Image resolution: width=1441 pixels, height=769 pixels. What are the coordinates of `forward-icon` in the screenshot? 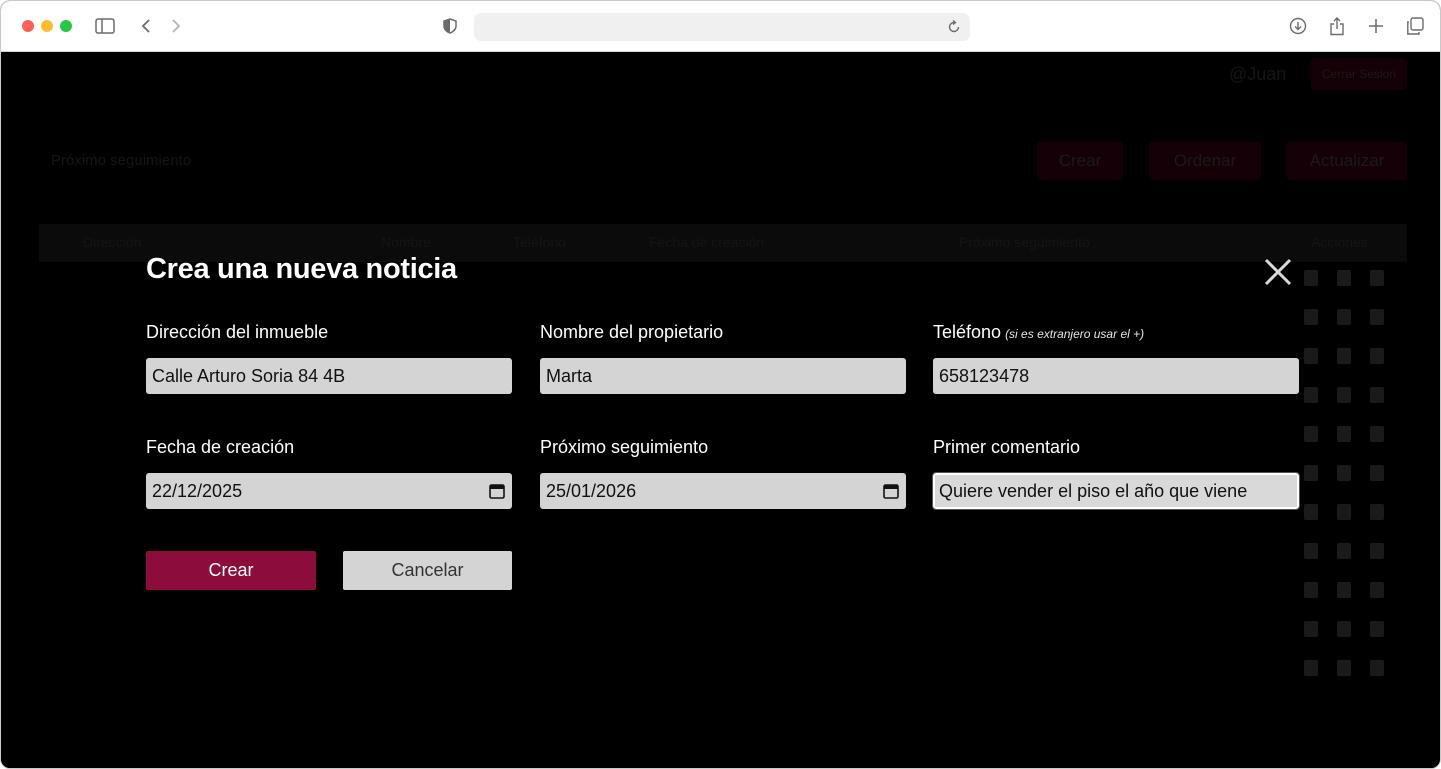 It's located at (176, 26).